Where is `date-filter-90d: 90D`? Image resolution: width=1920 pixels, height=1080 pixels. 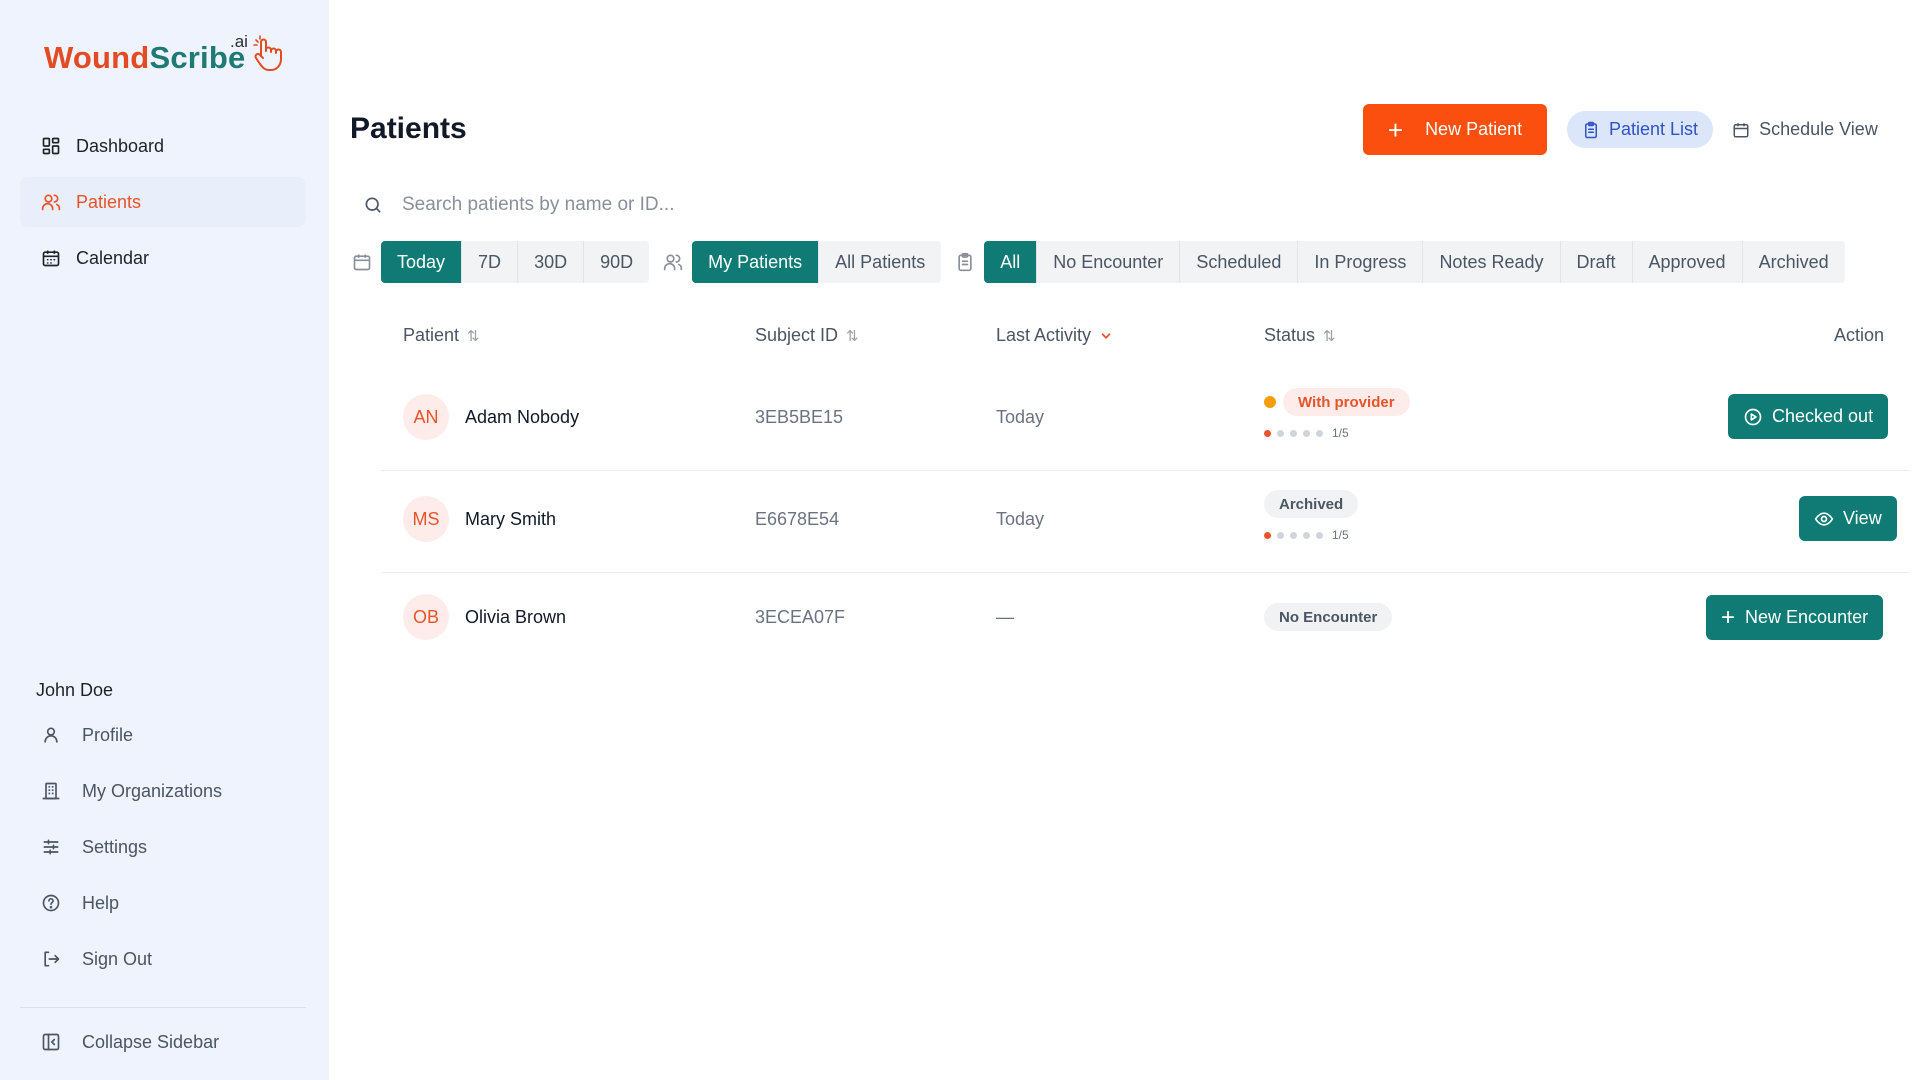 date-filter-90d: 90D is located at coordinates (616, 262).